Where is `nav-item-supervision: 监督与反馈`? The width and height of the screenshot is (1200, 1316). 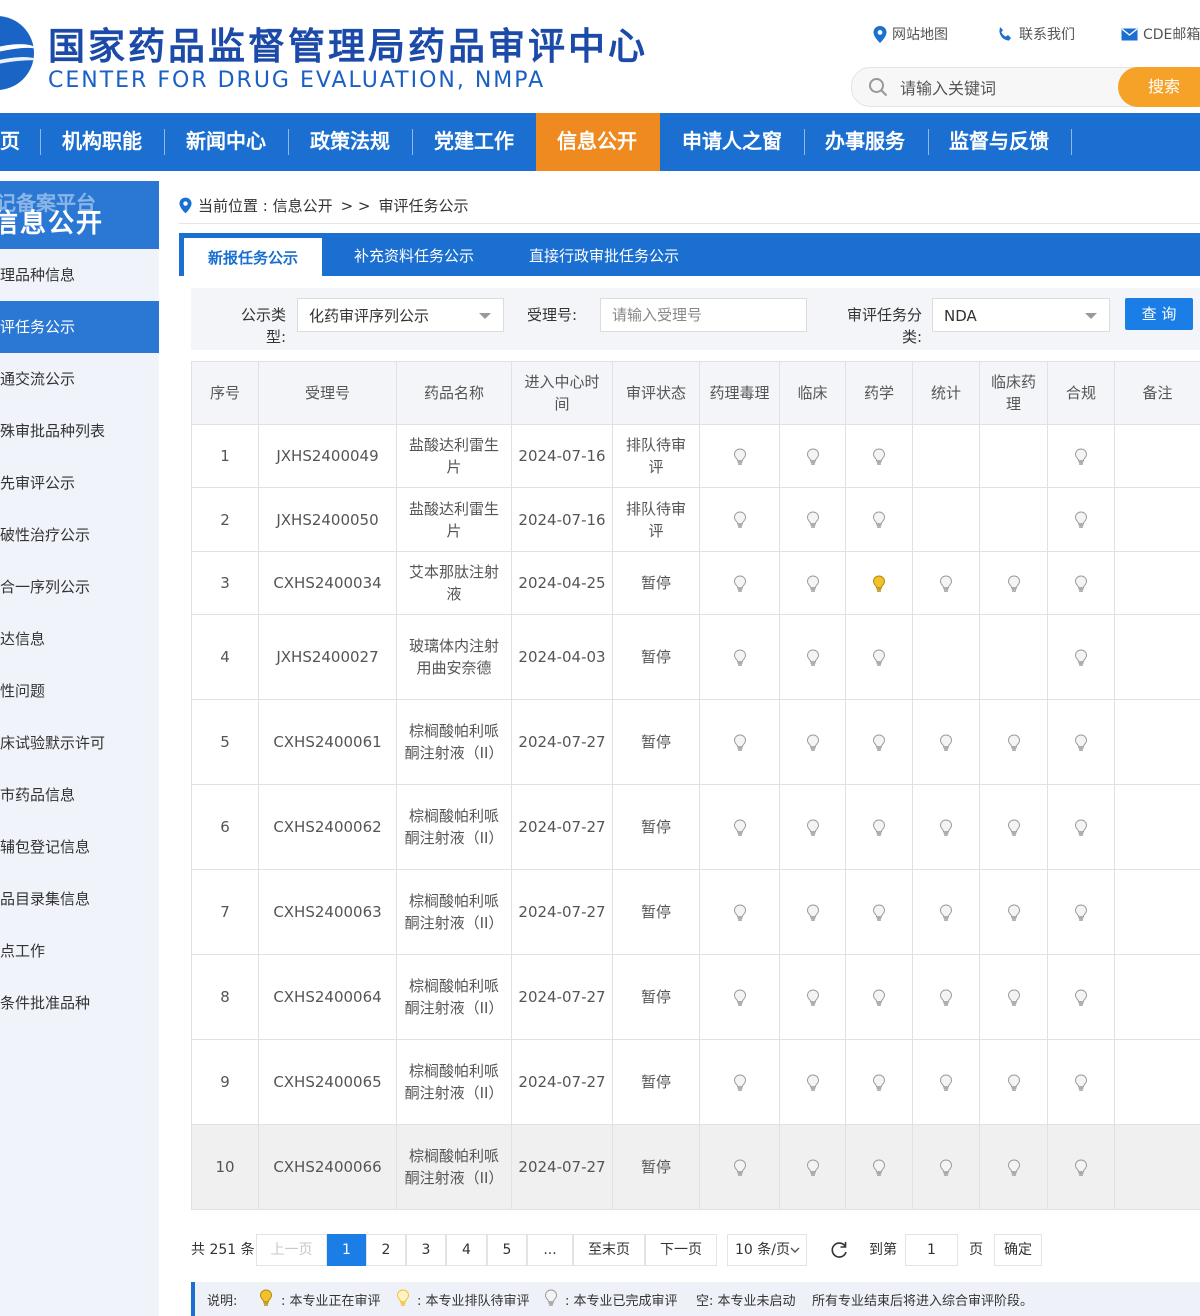
nav-item-supervision: 监督与反馈 is located at coordinates (999, 142).